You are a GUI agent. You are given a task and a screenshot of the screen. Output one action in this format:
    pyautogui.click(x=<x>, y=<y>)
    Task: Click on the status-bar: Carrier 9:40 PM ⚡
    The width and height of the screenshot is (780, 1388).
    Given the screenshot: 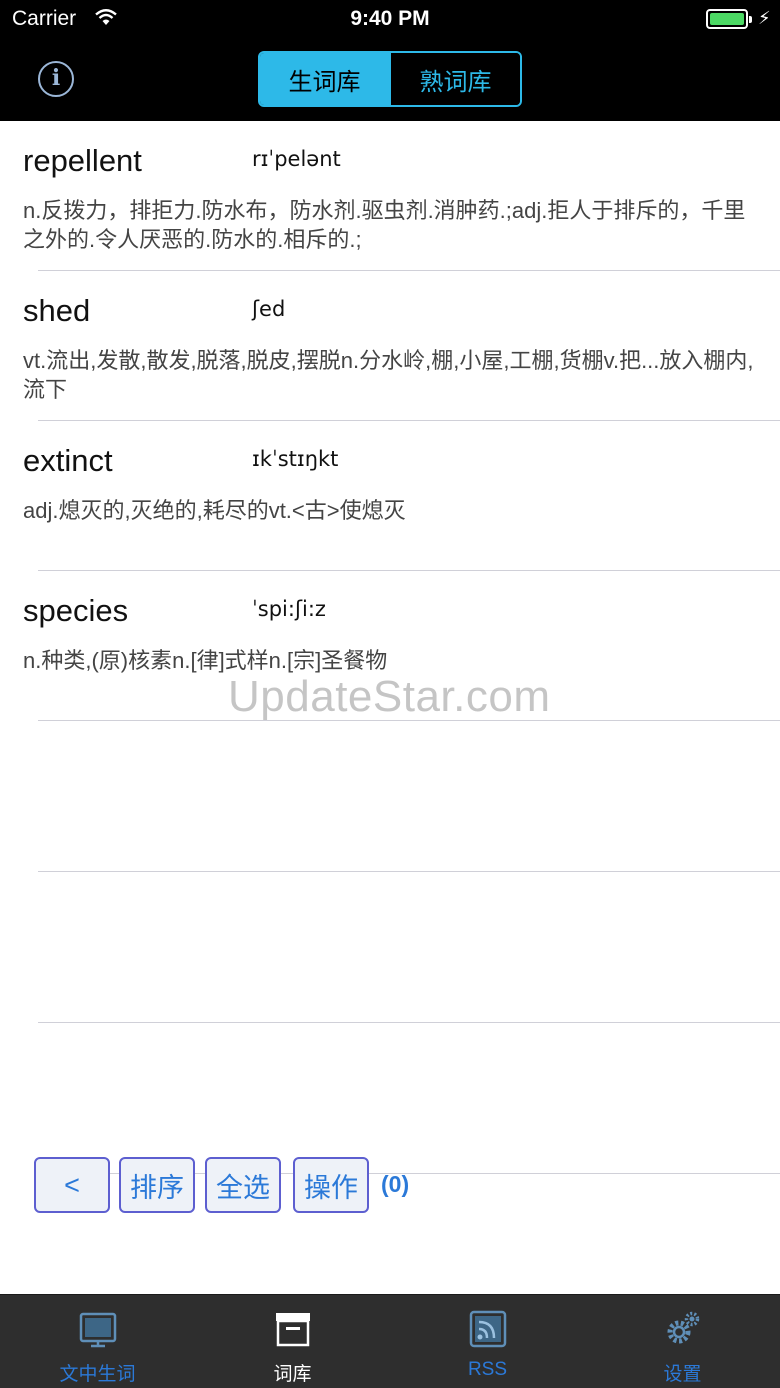 What is the action you would take?
    pyautogui.click(x=390, y=20)
    